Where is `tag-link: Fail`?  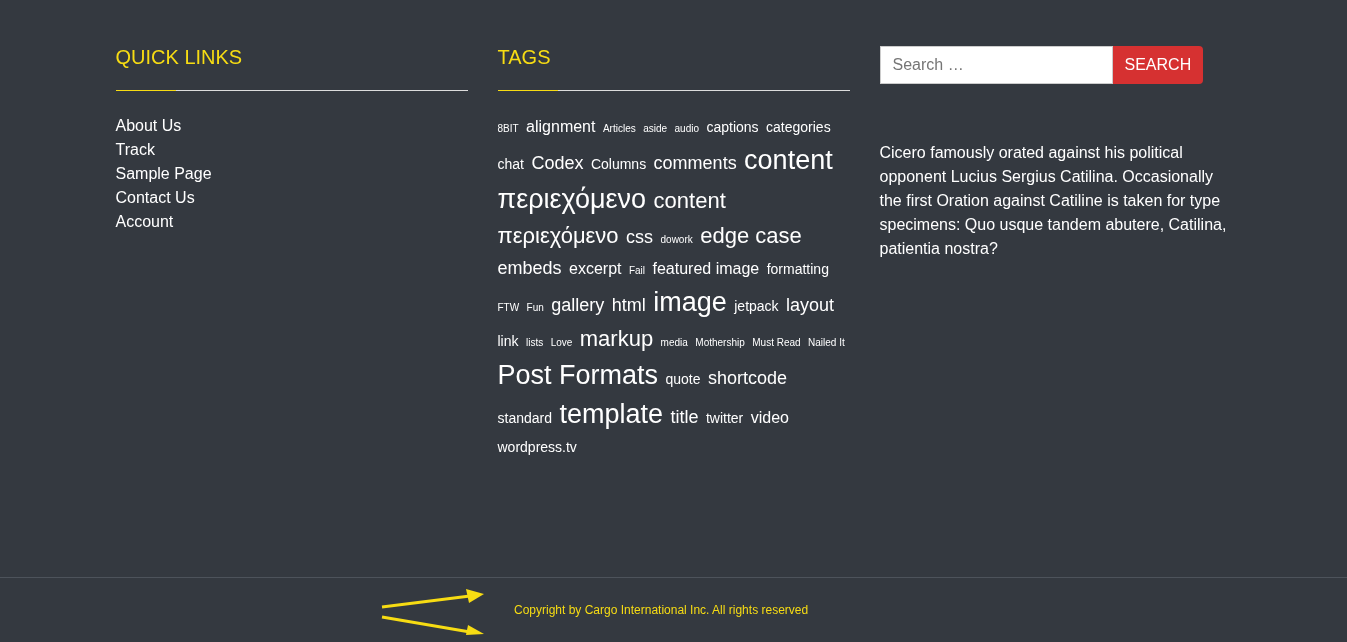
tag-link: Fail is located at coordinates (637, 271).